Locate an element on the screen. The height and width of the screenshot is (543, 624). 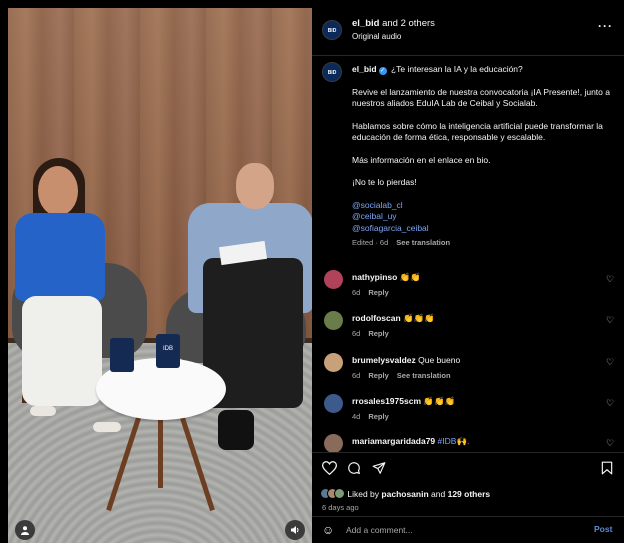
like-icon is located at coordinates (329, 470).